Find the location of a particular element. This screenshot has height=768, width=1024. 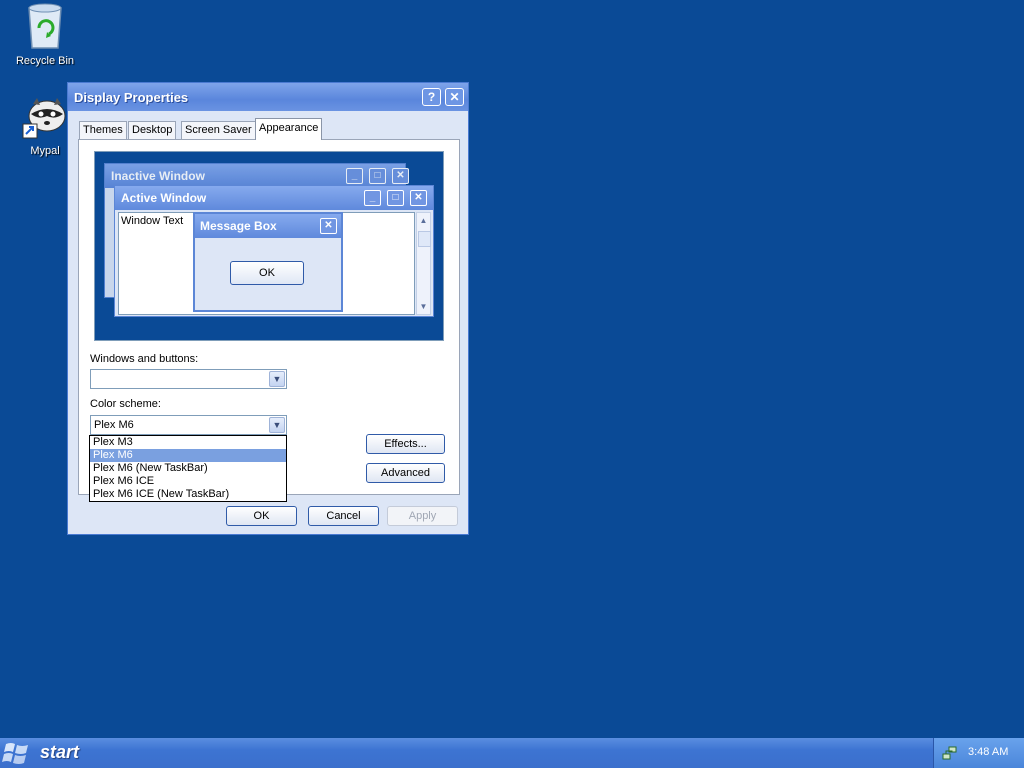

preview-scrollbar: ▲ ▼ is located at coordinates (423, 263).